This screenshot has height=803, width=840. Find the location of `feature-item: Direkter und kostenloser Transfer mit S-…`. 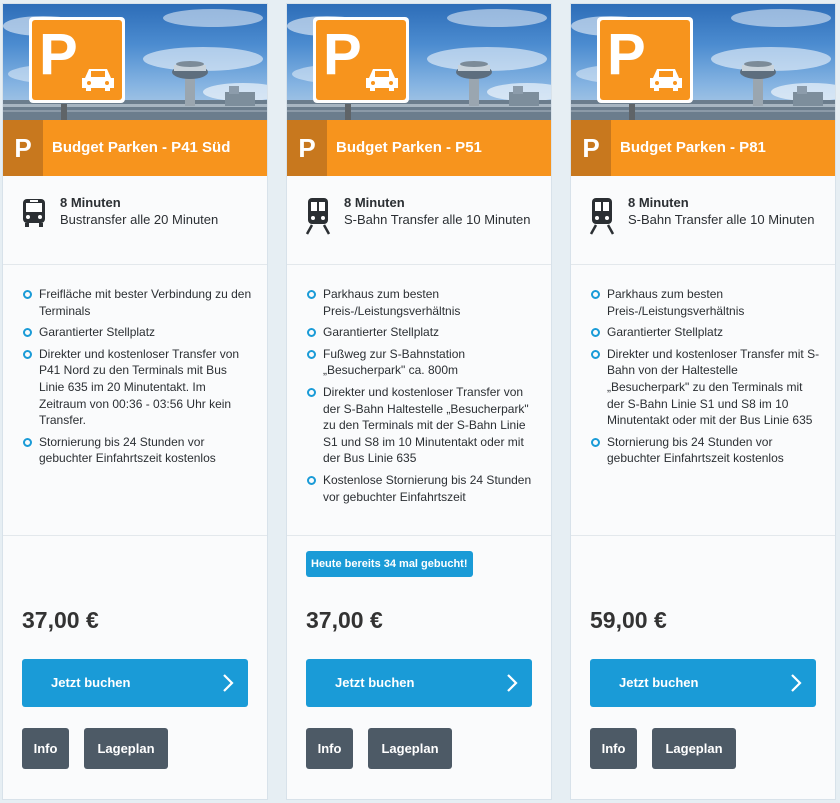

feature-item: Direkter und kostenloser Transfer mit S-… is located at coordinates (707, 387).